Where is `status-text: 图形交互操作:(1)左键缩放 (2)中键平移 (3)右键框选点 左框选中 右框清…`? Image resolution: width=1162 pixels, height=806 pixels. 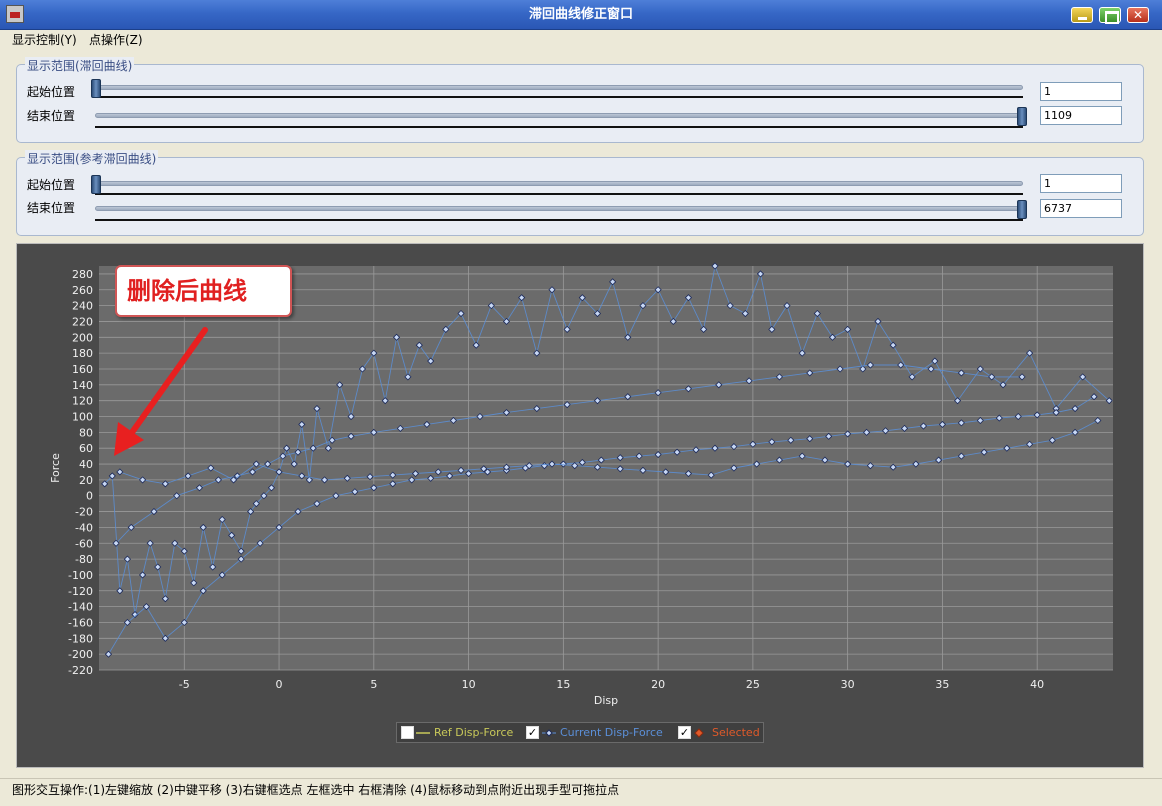 status-text: 图形交互操作:(1)左键缩放 (2)中键平移 (3)右键框选点 左框选中 右框清… is located at coordinates (316, 790).